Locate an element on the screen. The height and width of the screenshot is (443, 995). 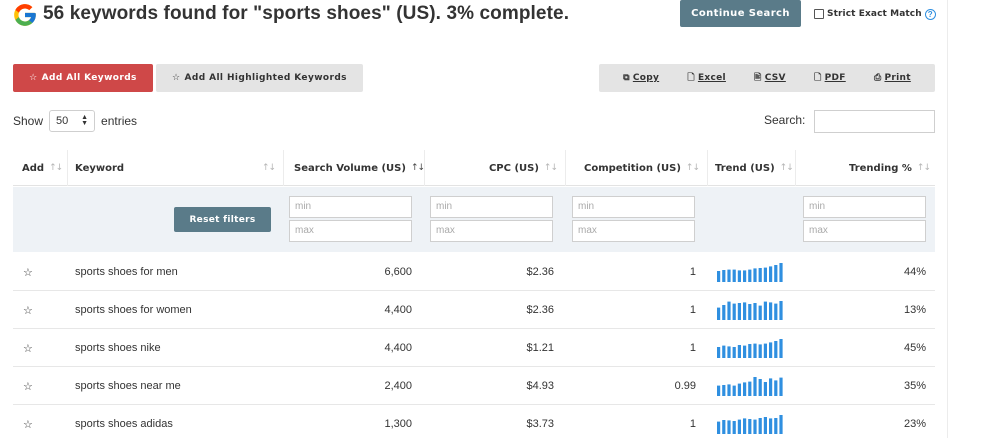
column-header-trend: Trend (US) ↑↓ is located at coordinates (755, 168).